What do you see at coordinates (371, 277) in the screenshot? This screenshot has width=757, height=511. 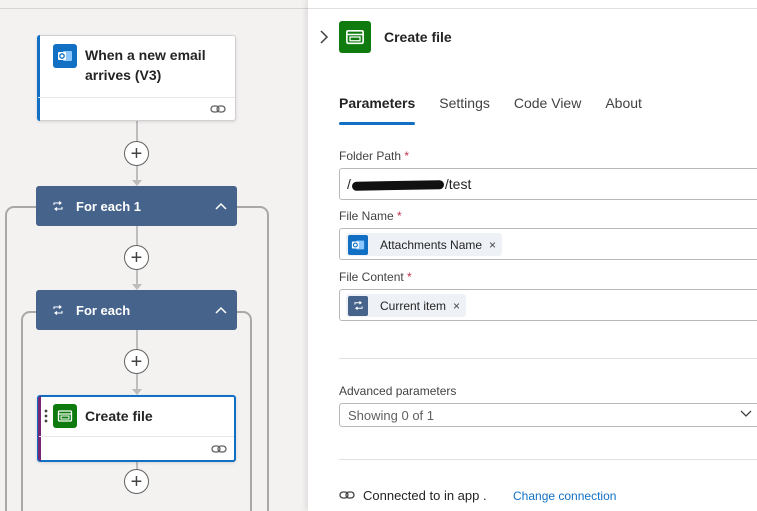 I see `file-content-label-text: File Content` at bounding box center [371, 277].